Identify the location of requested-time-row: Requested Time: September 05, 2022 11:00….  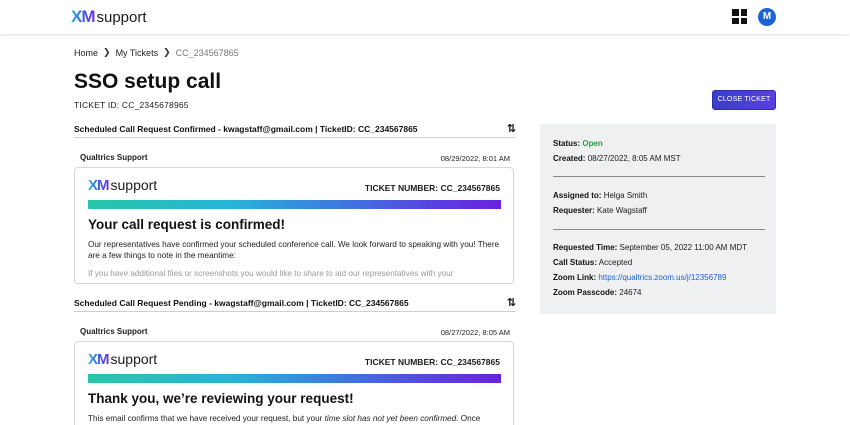
(650, 247).